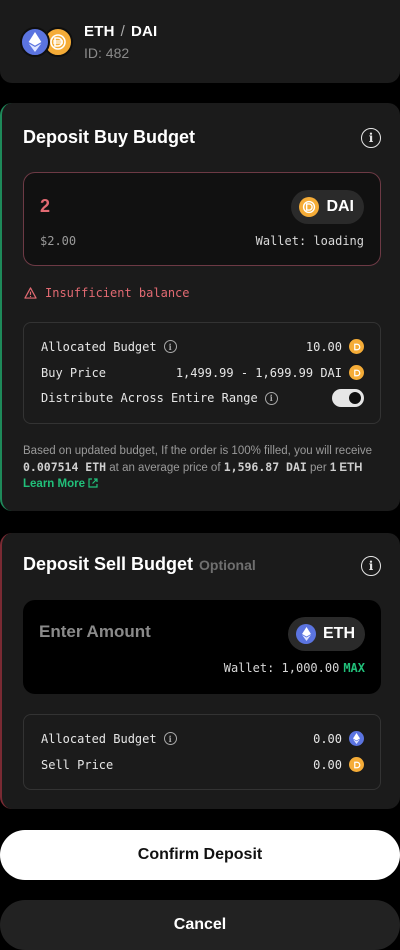 This screenshot has height=950, width=400. Describe the element at coordinates (202, 764) in the screenshot. I see `sell-price-row: Sell Price 0.00` at that location.